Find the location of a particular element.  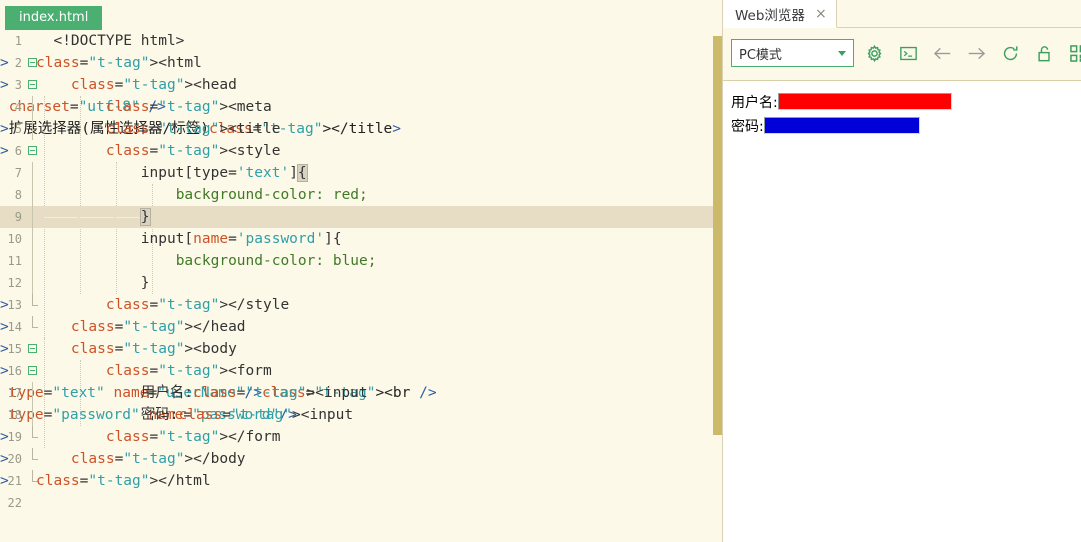

line-number: 19 is located at coordinates (14, 437).